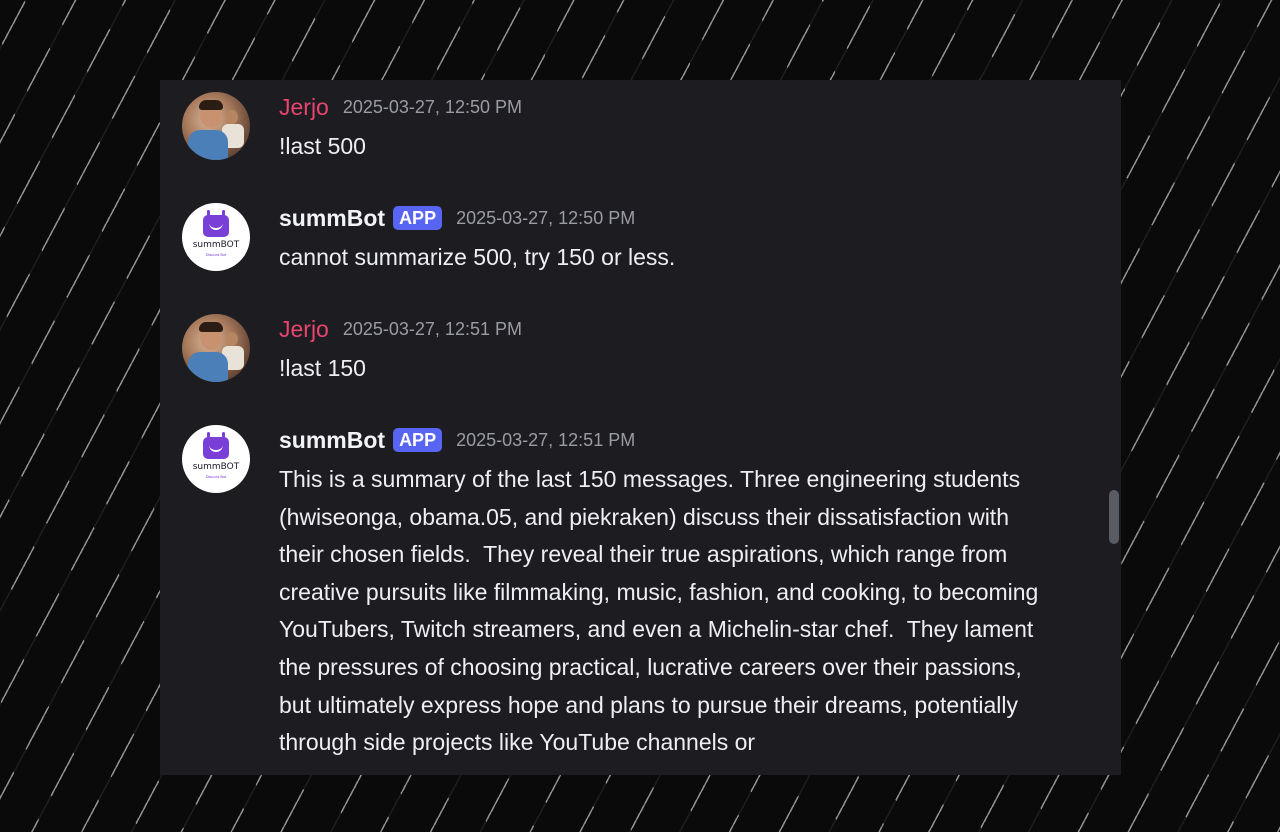 Image resolution: width=1280 pixels, height=832 pixels. Describe the element at coordinates (322, 368) in the screenshot. I see `message-text: !last 150` at that location.